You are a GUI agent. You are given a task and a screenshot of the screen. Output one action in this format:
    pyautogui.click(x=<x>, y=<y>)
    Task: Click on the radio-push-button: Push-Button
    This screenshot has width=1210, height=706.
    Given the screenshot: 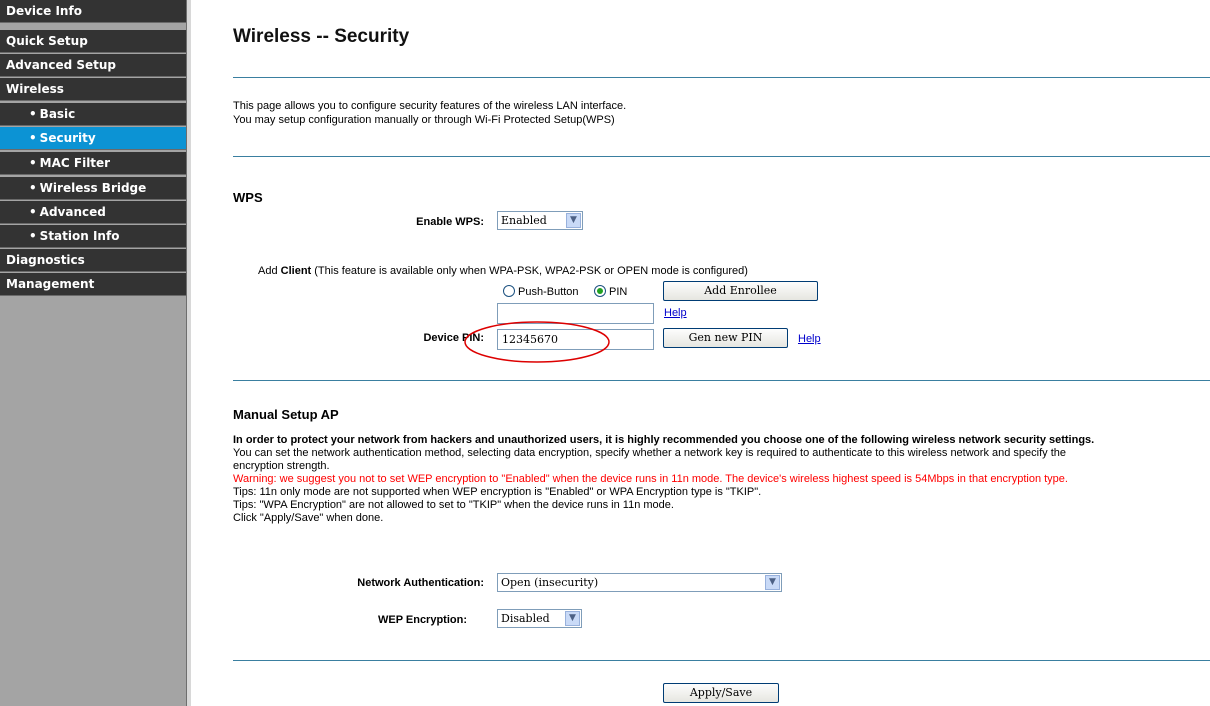 What is the action you would take?
    pyautogui.click(x=541, y=291)
    